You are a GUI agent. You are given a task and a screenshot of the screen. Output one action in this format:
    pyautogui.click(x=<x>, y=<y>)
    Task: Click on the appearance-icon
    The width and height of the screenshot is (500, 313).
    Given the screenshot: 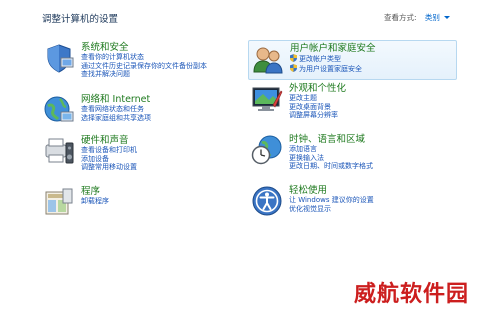 What is the action you would take?
    pyautogui.click(x=267, y=99)
    